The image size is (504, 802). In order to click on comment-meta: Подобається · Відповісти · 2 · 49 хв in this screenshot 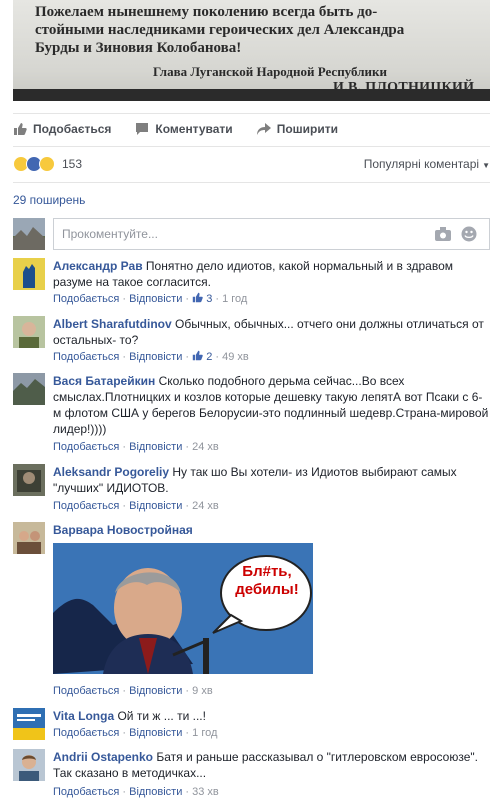, I will do `click(151, 356)`.